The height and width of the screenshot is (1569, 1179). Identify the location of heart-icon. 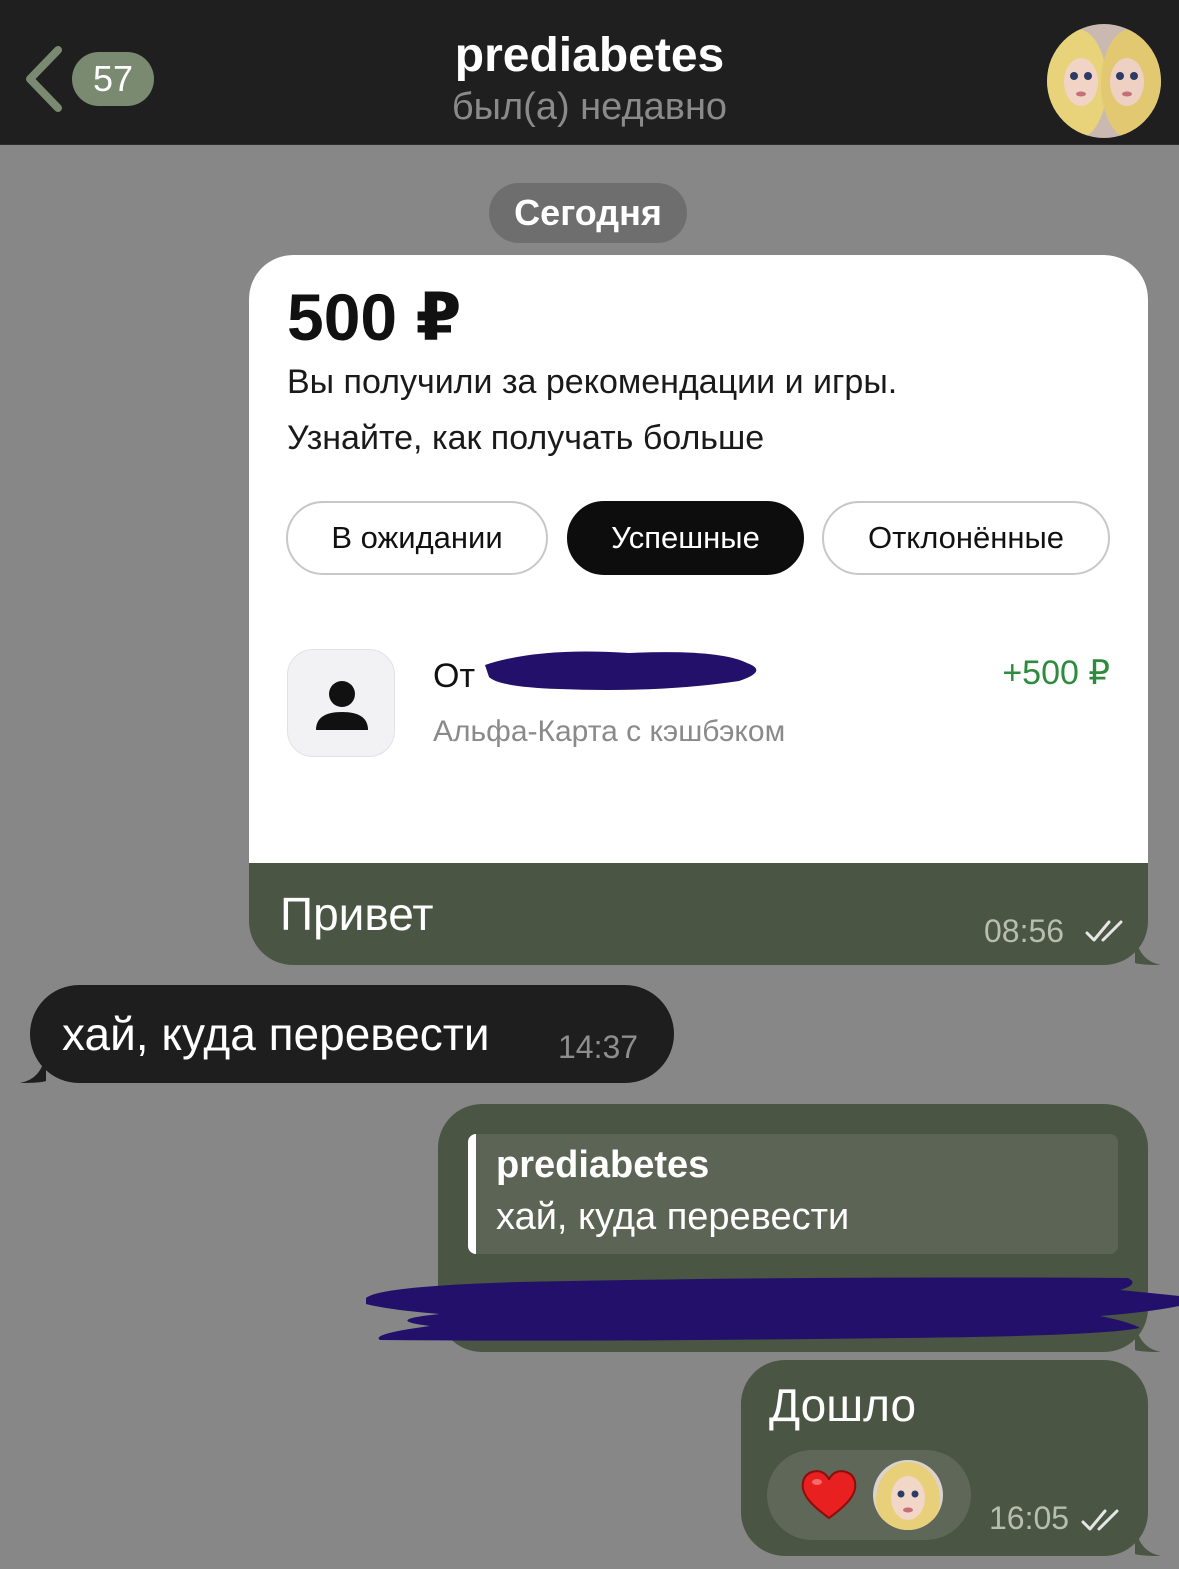
(829, 1495).